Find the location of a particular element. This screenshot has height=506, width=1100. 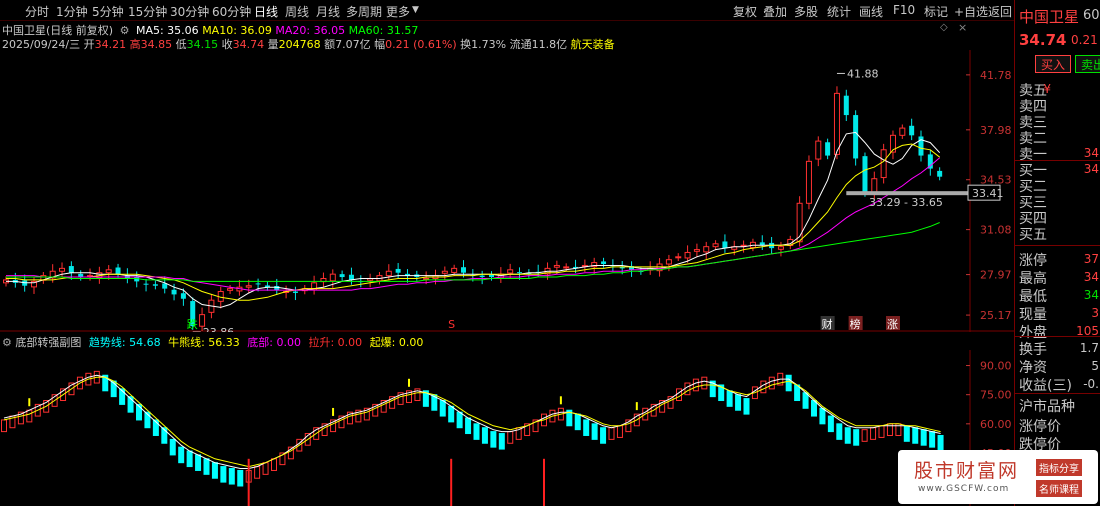

stat2-value: 5 is located at coordinates (1095, 366).